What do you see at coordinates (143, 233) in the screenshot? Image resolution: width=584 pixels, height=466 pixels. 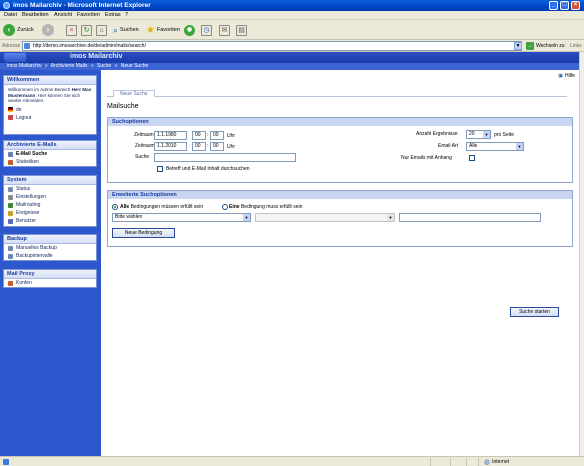 I see `add-condition-button: Neue Bedingung` at bounding box center [143, 233].